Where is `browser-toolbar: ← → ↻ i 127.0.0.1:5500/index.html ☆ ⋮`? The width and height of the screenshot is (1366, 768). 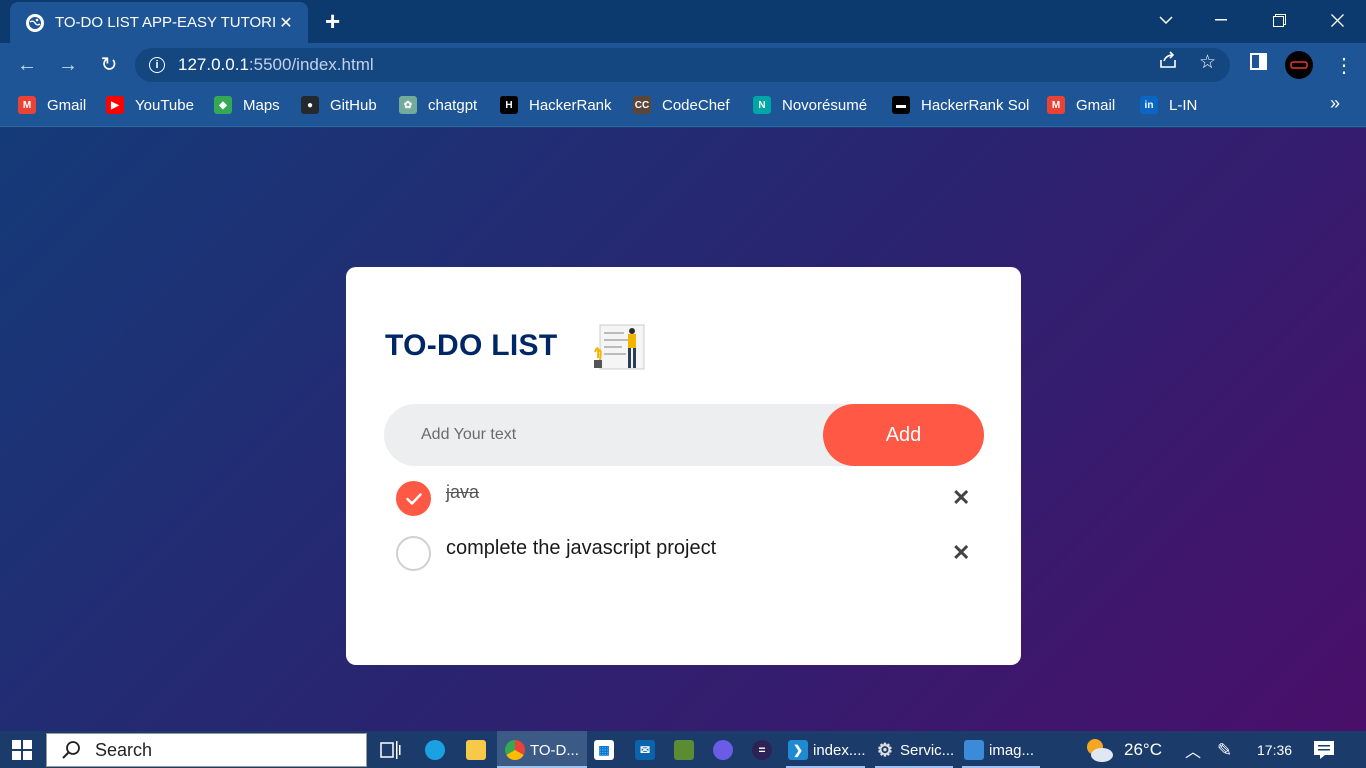
browser-toolbar: ← → ↻ i 127.0.0.1:5500/index.html ☆ ⋮ is located at coordinates (683, 65).